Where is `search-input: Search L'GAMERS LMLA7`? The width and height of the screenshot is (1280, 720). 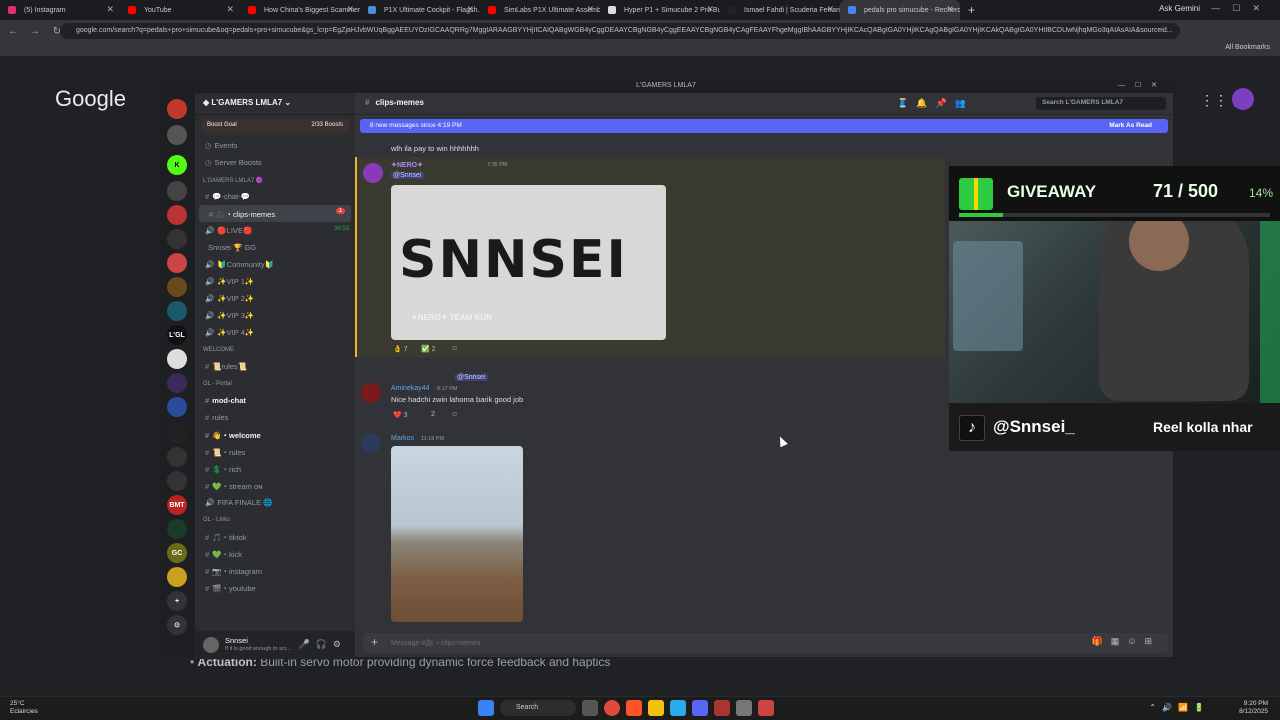 search-input: Search L'GAMERS LMLA7 is located at coordinates (1101, 103).